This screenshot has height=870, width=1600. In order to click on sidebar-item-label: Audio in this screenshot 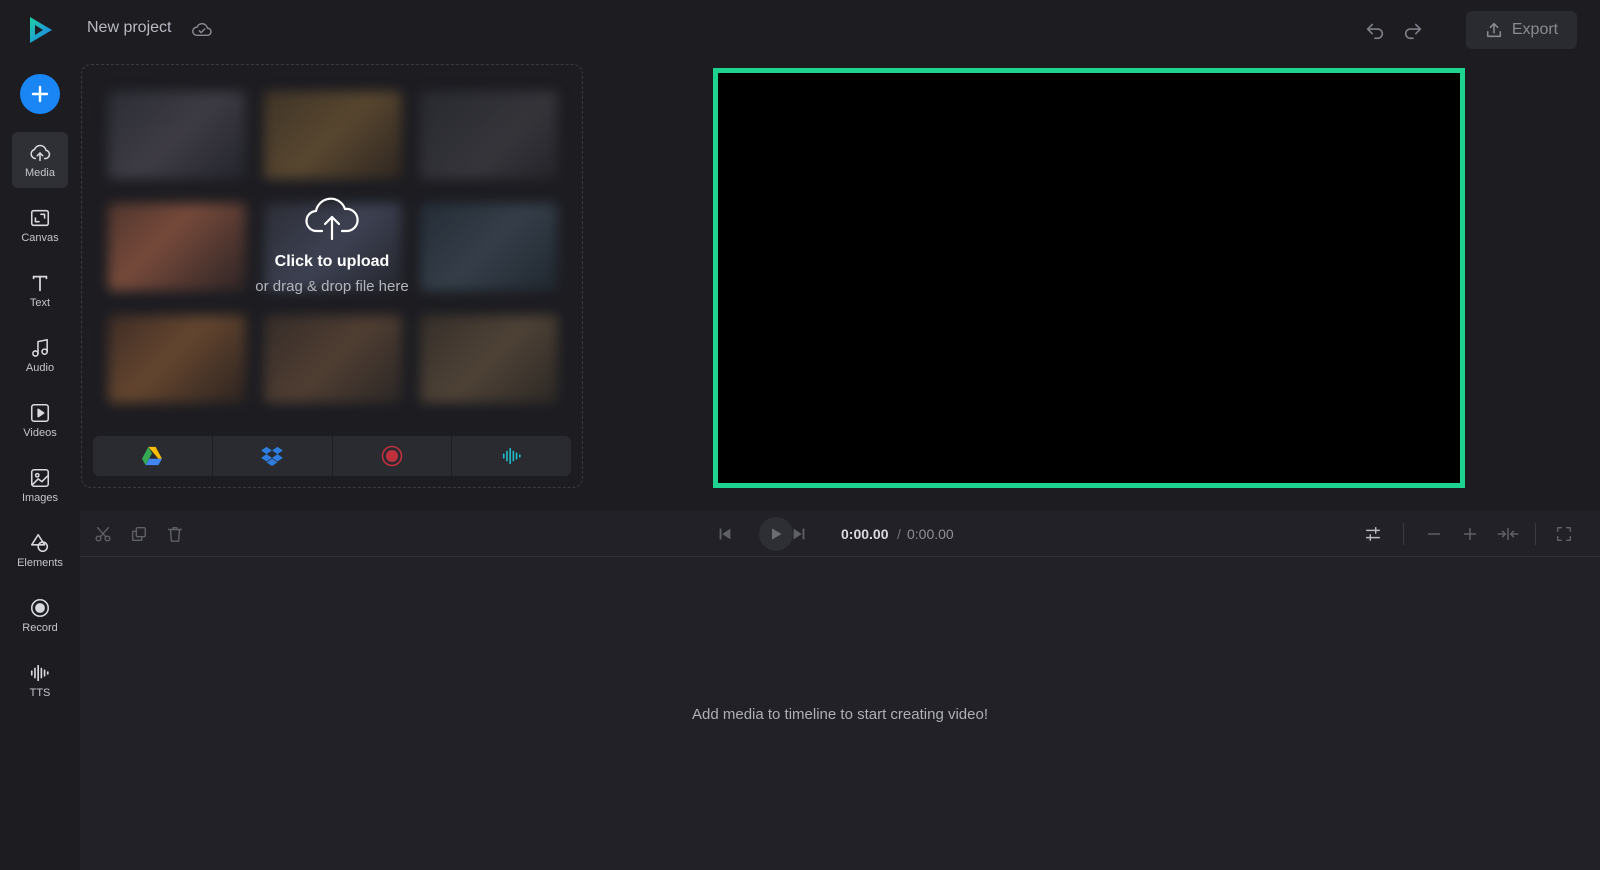, I will do `click(40, 367)`.